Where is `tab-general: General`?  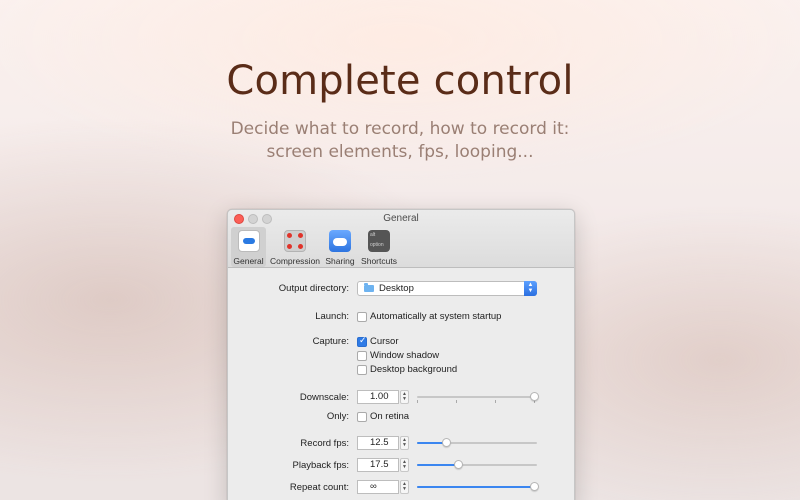
tab-general: General is located at coordinates (248, 247).